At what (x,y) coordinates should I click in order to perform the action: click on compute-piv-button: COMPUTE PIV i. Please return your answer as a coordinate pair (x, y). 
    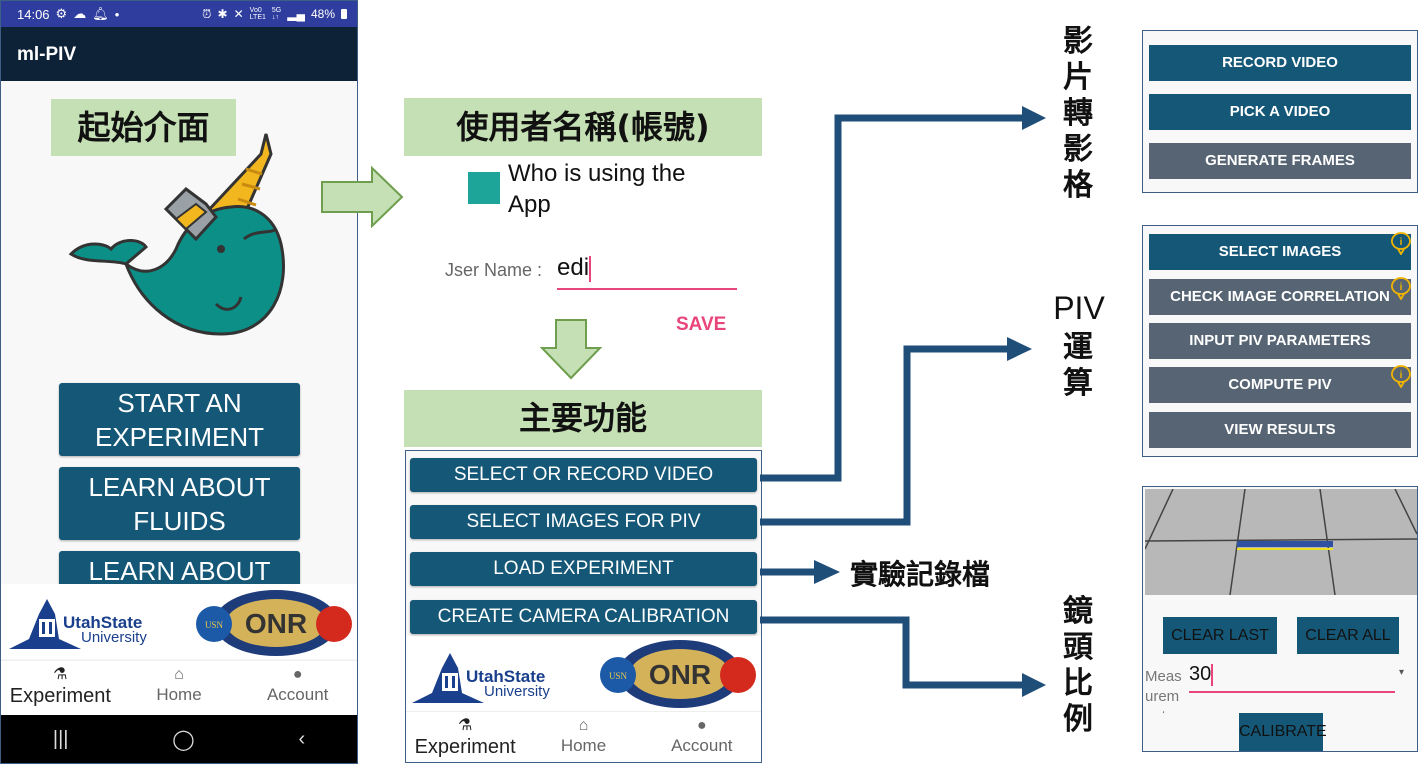
    Looking at the image, I should click on (1281, 383).